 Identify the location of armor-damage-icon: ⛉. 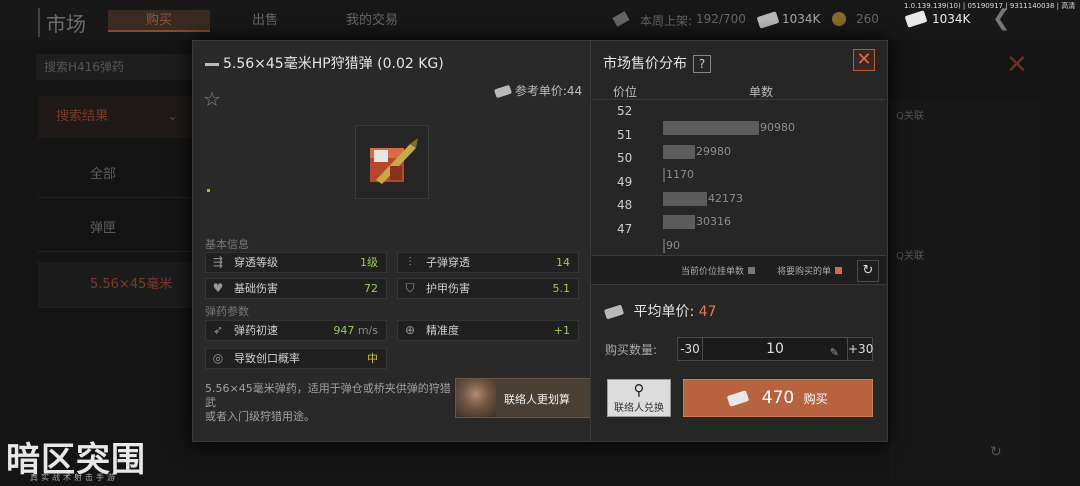
(410, 288).